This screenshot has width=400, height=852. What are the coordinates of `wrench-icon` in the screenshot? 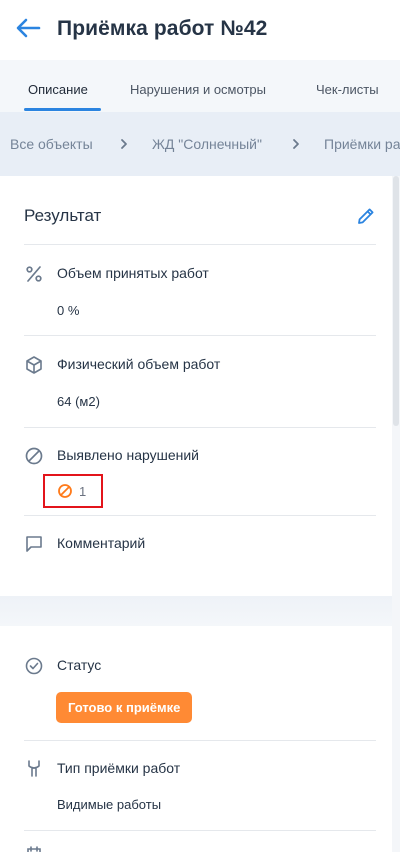 It's located at (34, 768).